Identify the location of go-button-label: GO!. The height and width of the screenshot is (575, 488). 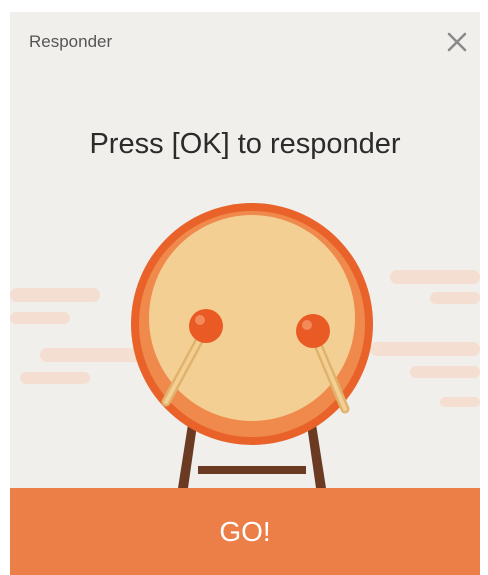
(245, 531).